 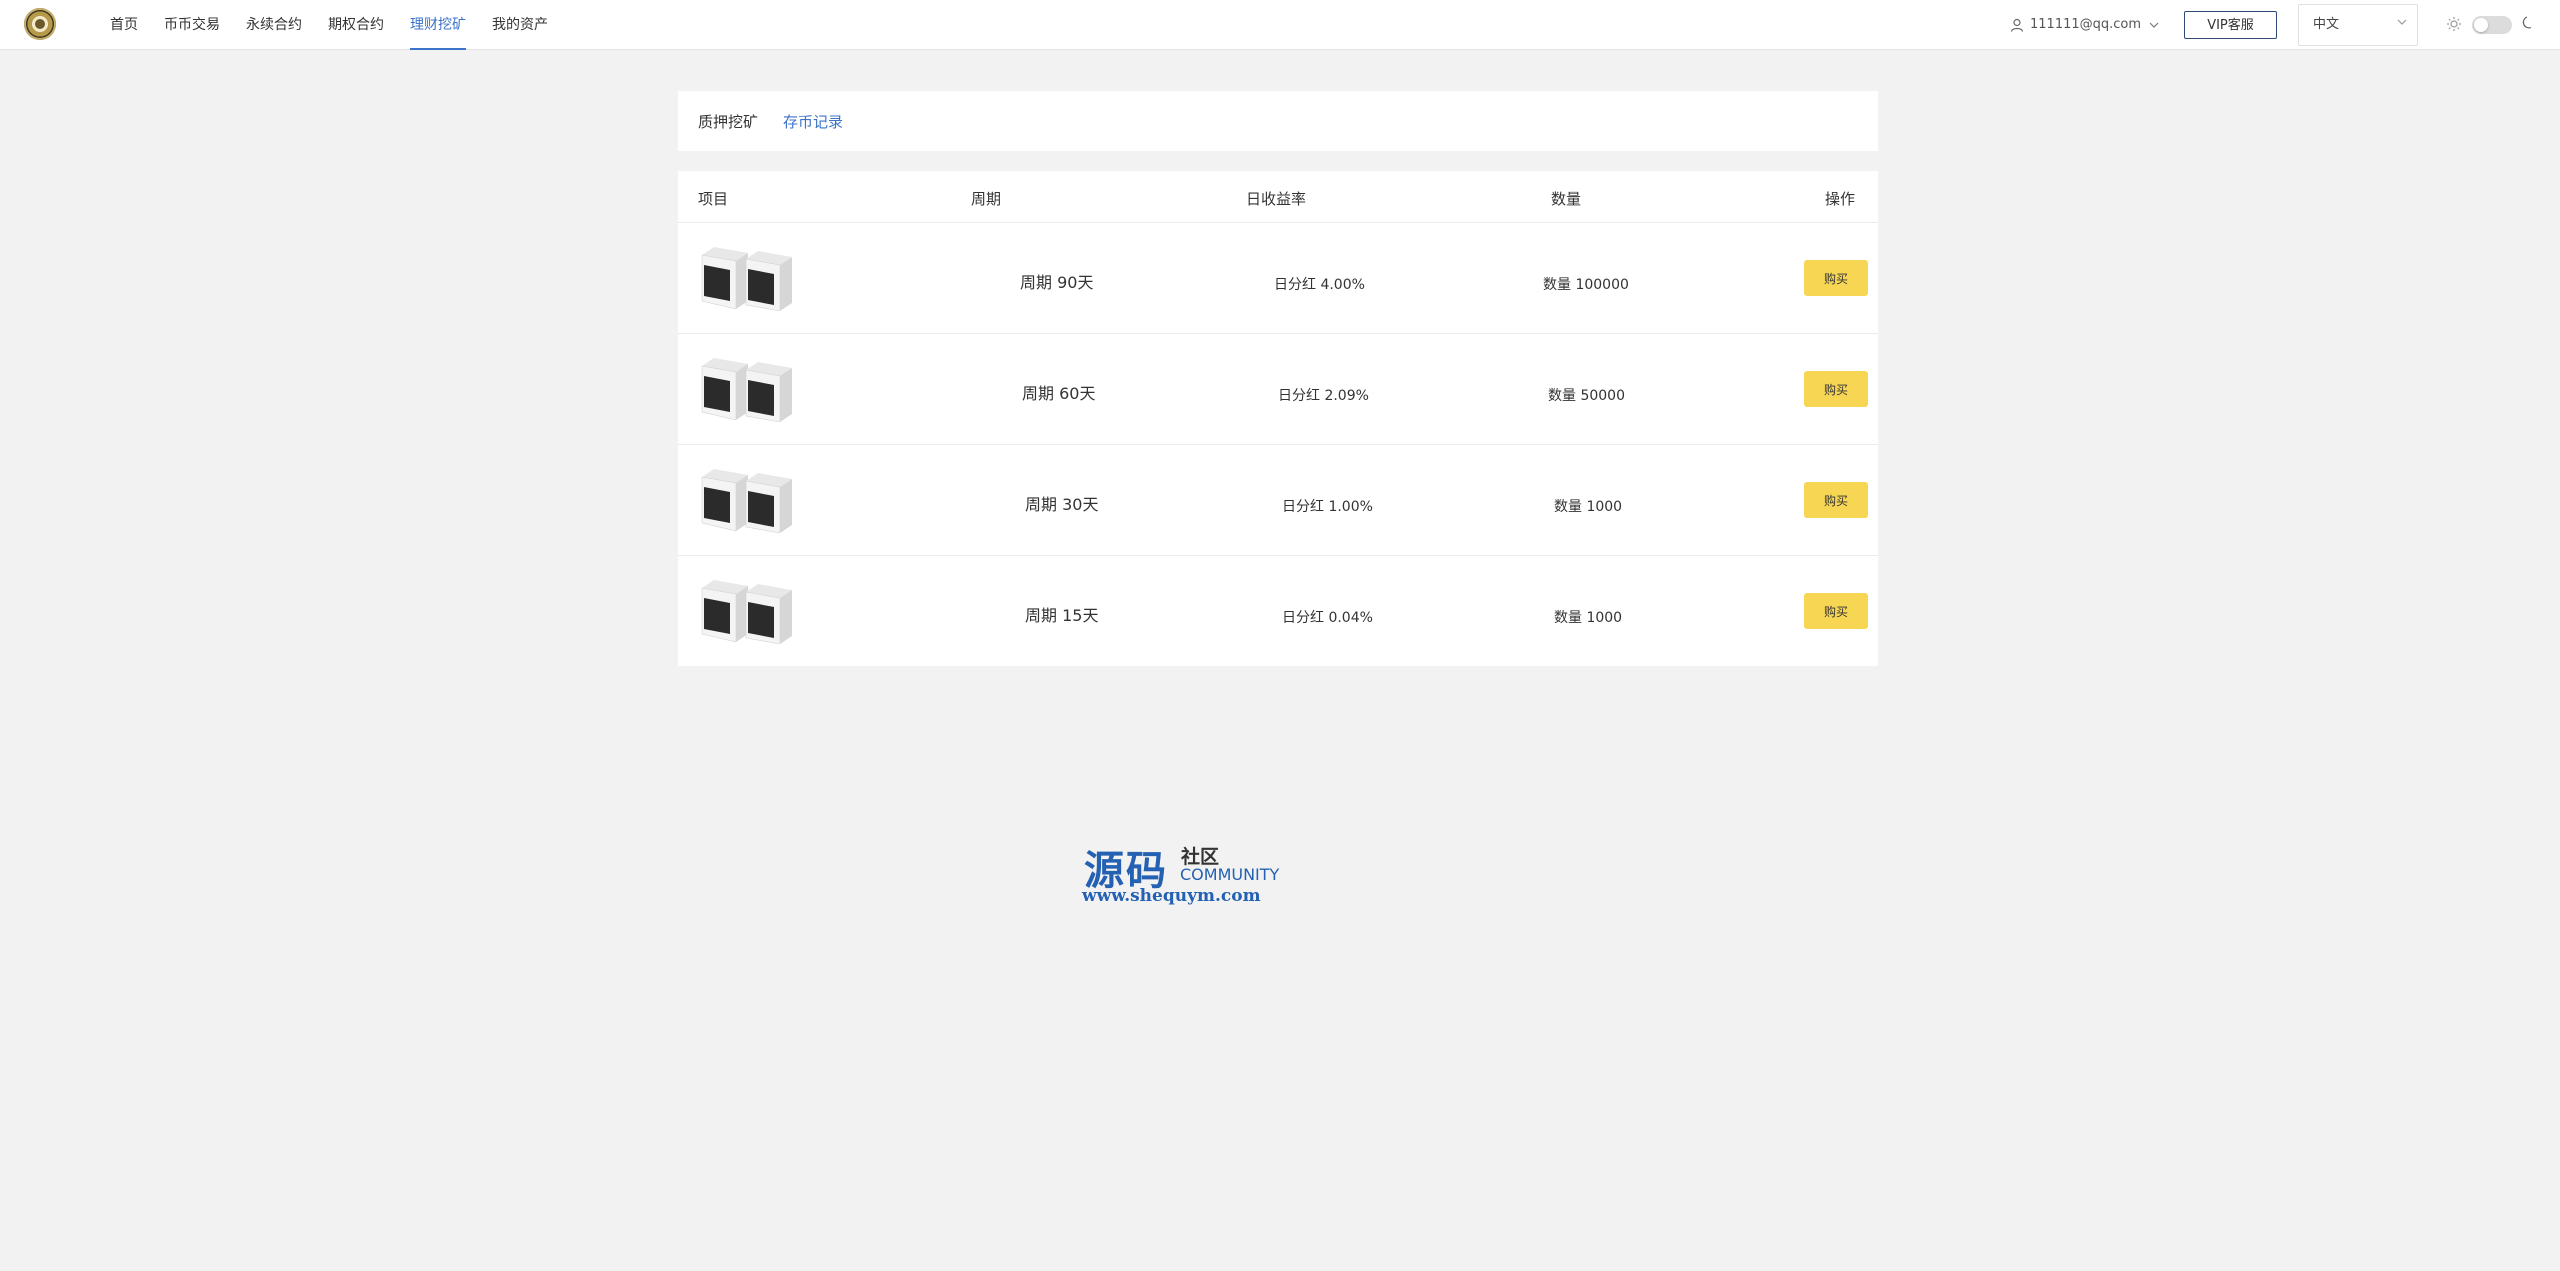 I want to click on table-header: 项目 周期 日收益率 数量 操作, so click(x=1278, y=197).